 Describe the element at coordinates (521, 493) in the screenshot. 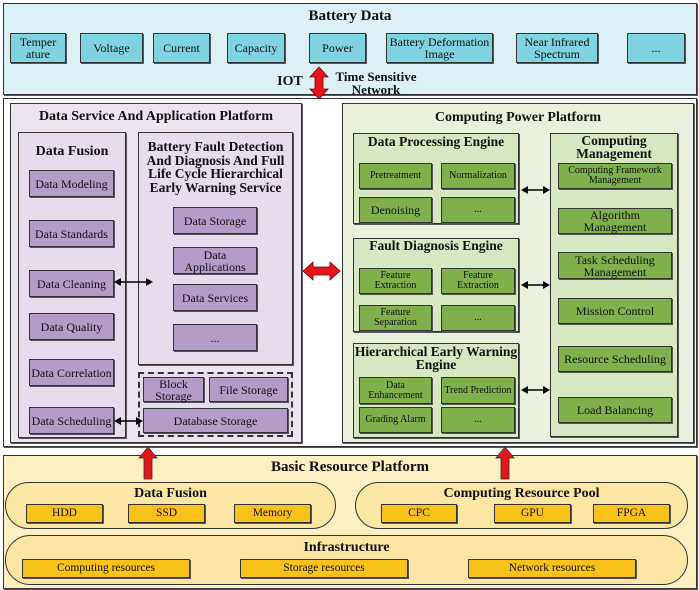

I see `pool-title: Computing Resource Pool` at that location.